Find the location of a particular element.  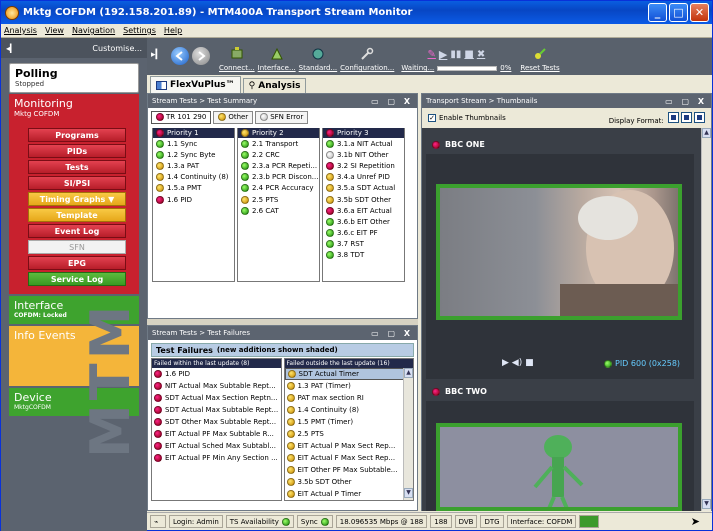

pids-button: PIDs is located at coordinates (77, 151).